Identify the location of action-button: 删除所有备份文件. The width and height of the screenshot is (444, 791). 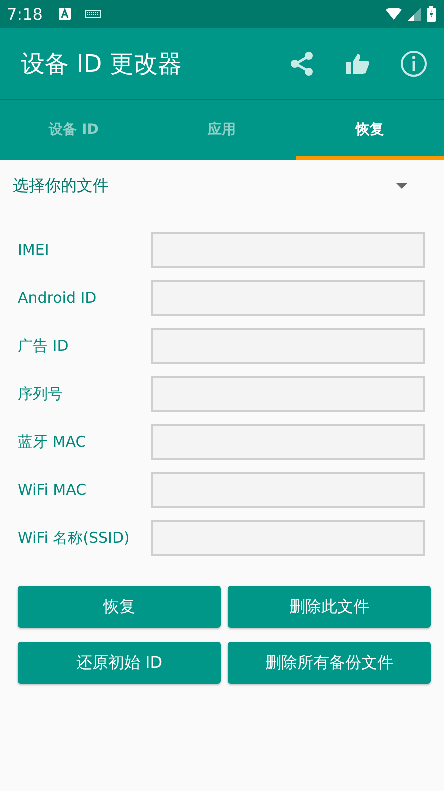
(329, 663).